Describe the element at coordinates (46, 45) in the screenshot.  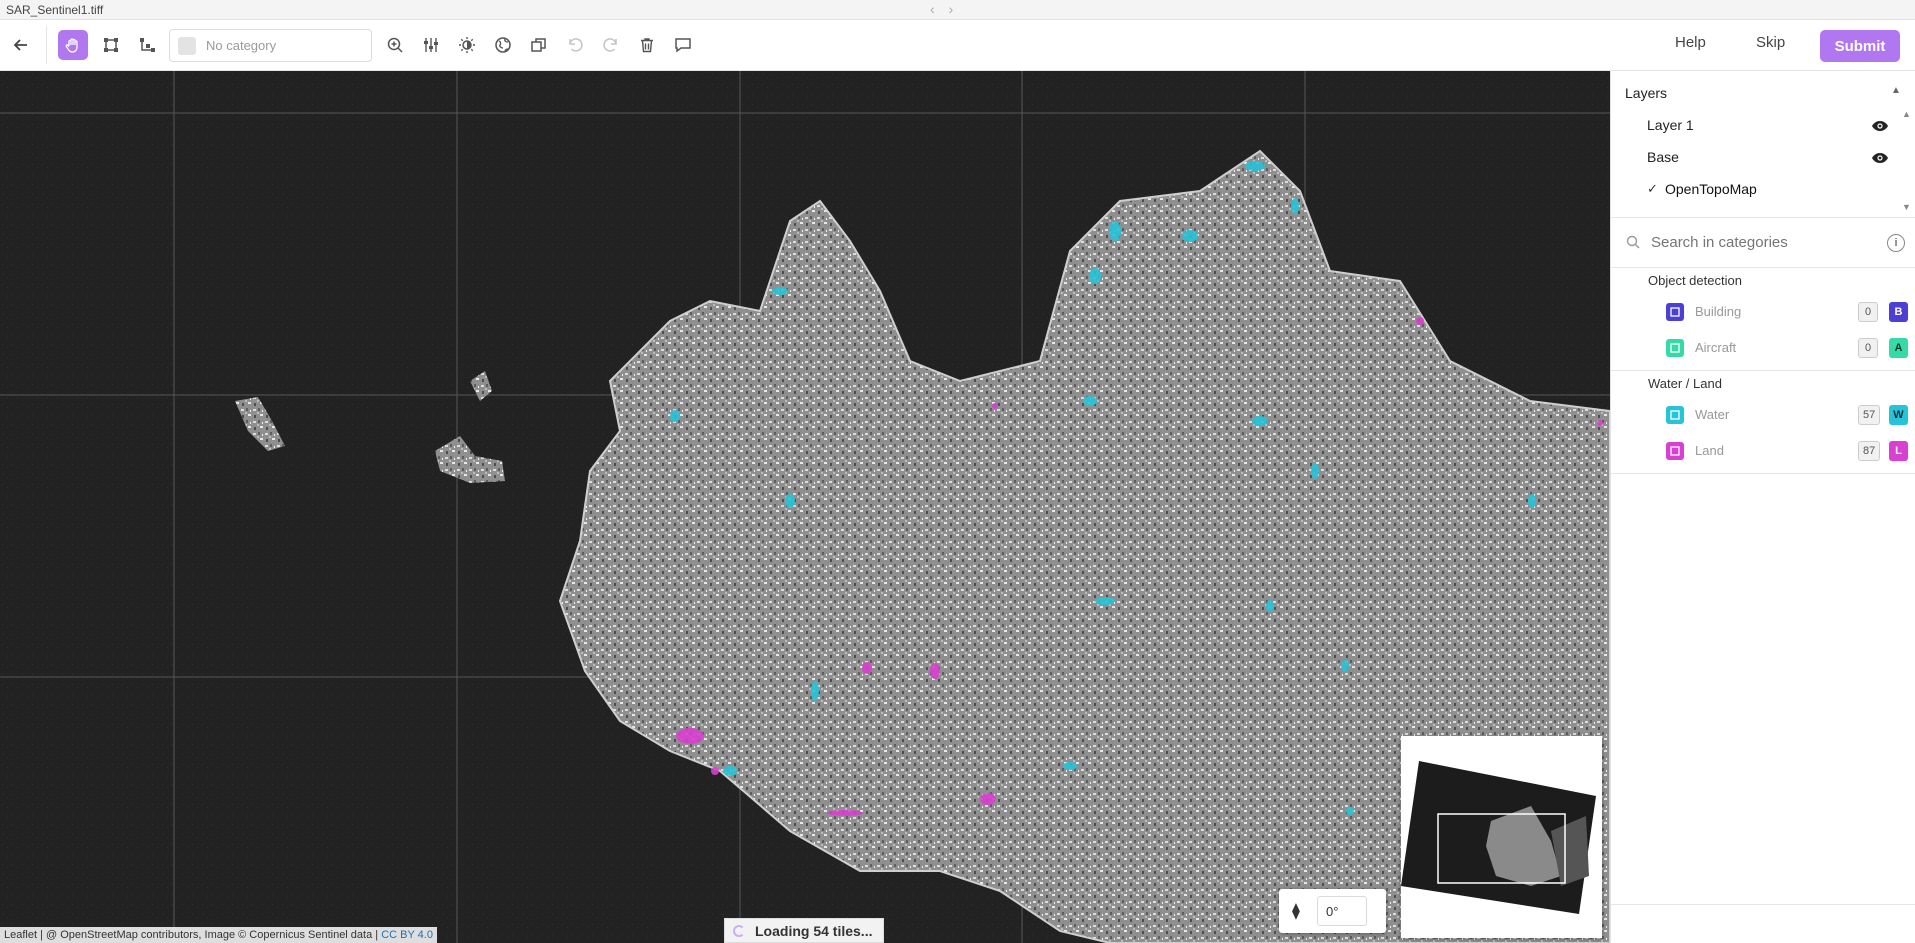
I see `toolbar-divider` at that location.